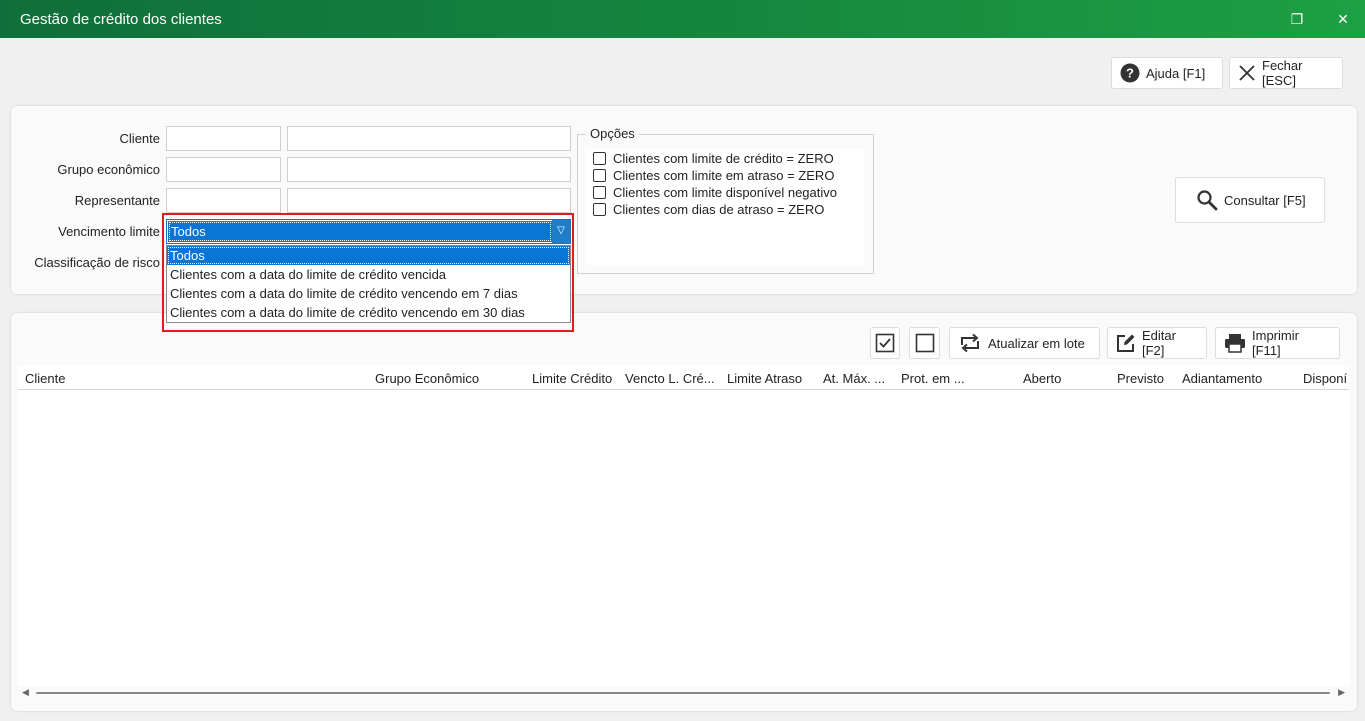 The width and height of the screenshot is (1365, 721). What do you see at coordinates (1343, 19) in the screenshot?
I see `close-window-button: ✕` at bounding box center [1343, 19].